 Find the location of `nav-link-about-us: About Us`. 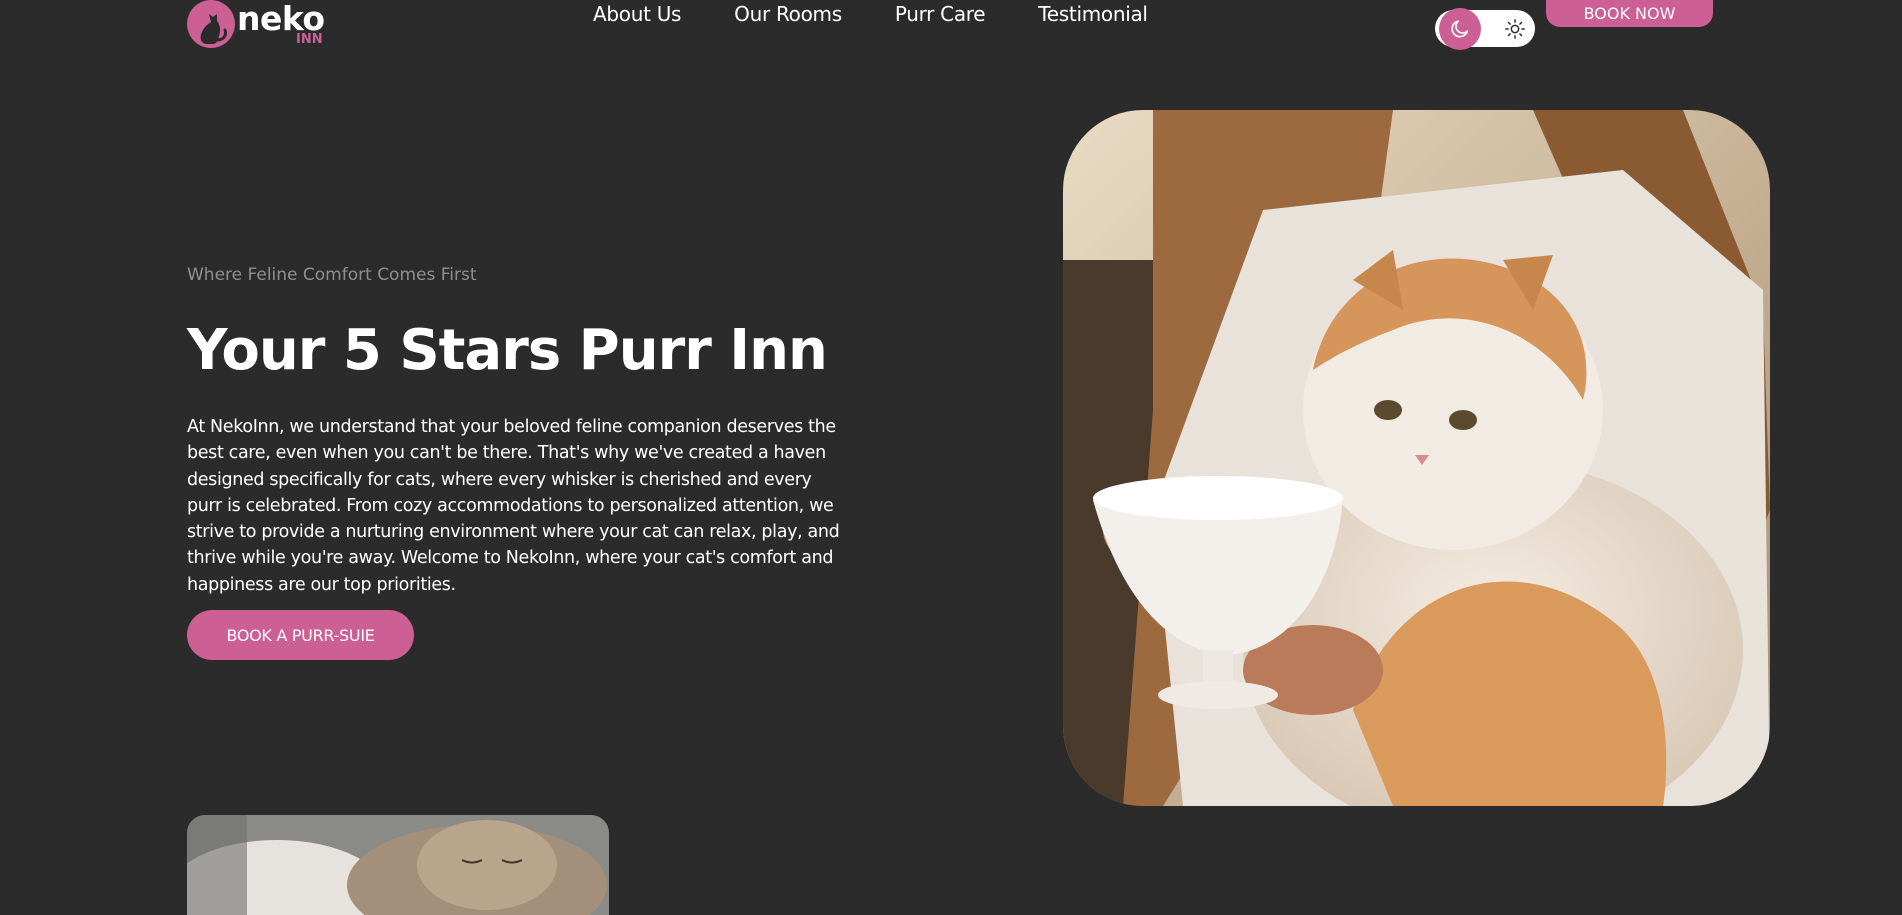

nav-link-about-us: About Us is located at coordinates (637, 14).